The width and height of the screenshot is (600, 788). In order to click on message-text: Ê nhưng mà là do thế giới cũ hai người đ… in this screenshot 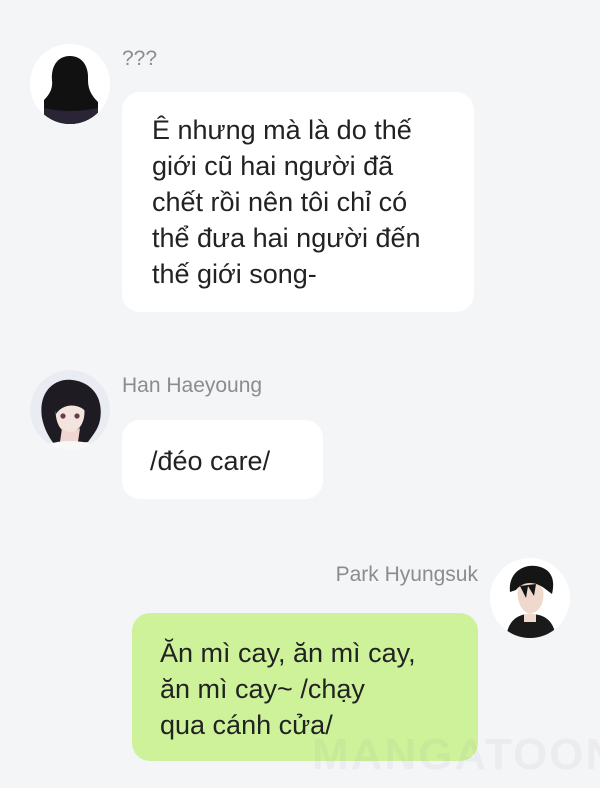, I will do `click(286, 202)`.